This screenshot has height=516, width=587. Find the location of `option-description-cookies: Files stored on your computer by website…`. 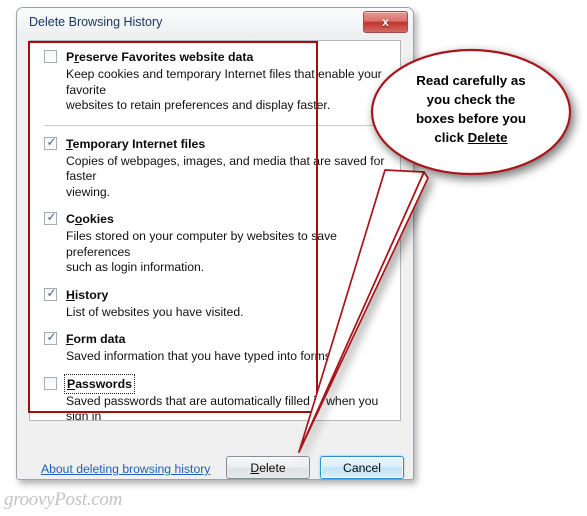

option-description-cookies: Files stored on your computer by website… is located at coordinates (201, 251).